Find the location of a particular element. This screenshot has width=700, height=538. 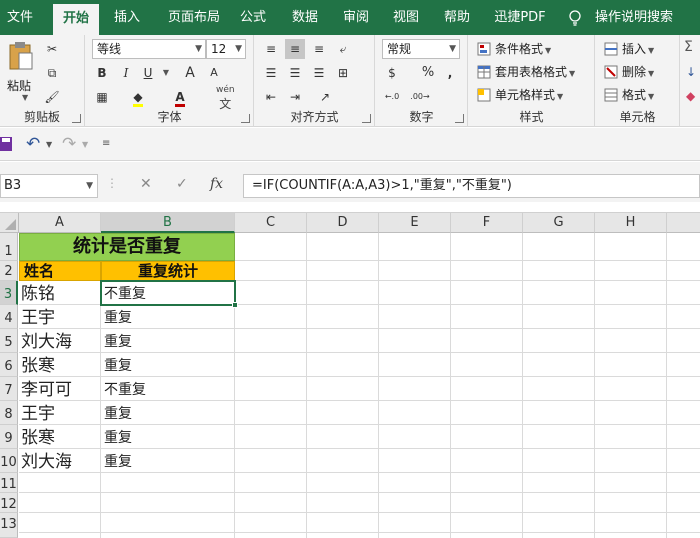

name-cell: 李可可 is located at coordinates (60, 389).